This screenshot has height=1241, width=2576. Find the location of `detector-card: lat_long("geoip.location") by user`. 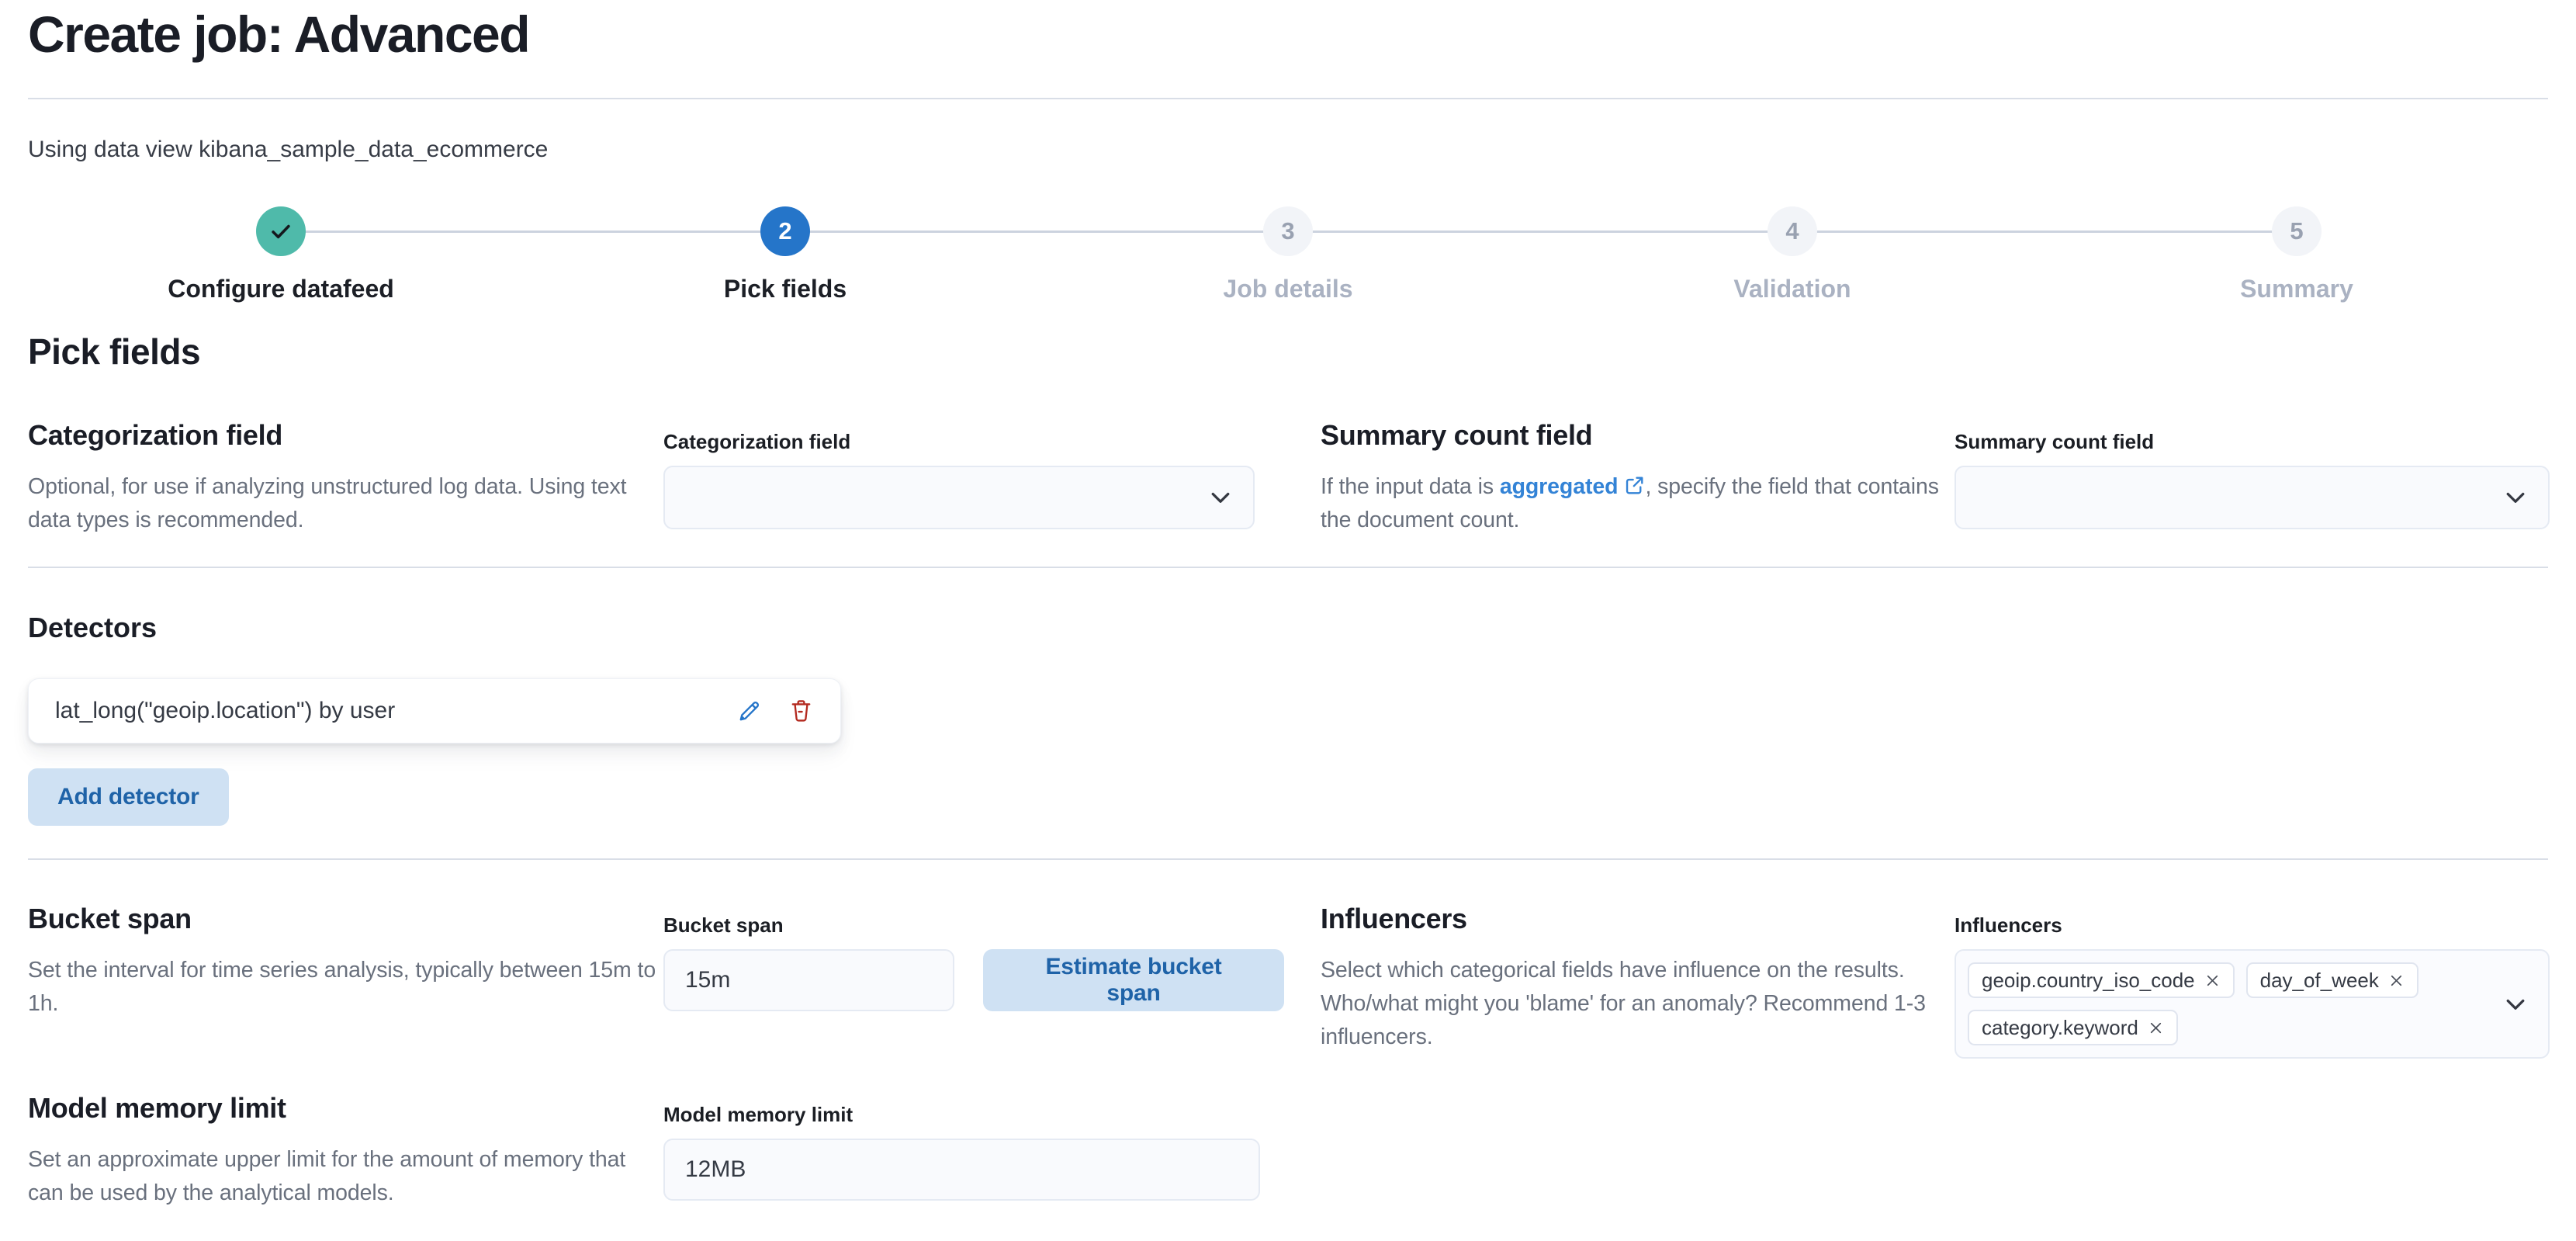

detector-card: lat_long("geoip.location") by user is located at coordinates (434, 711).